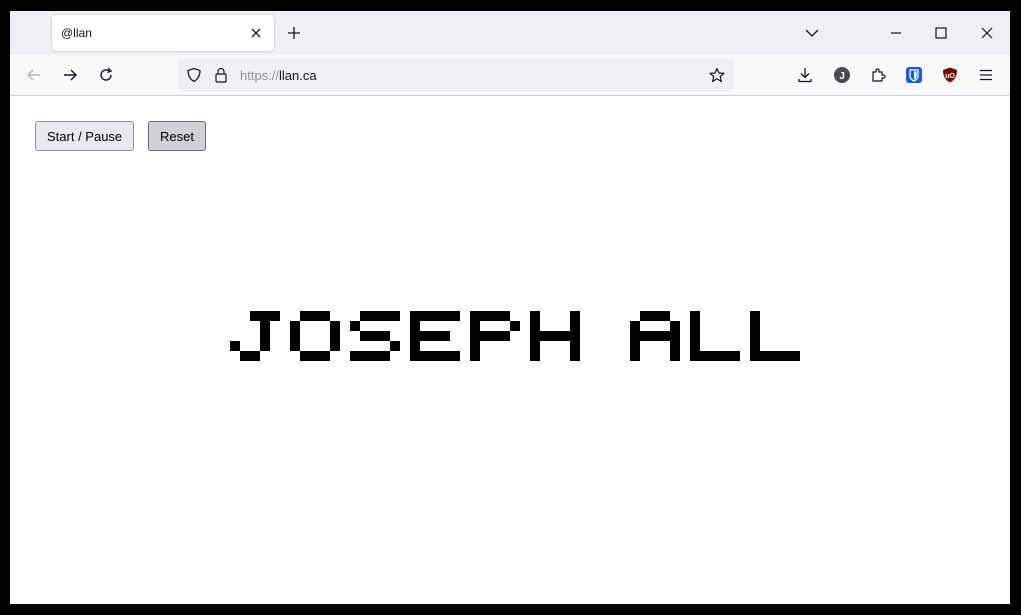  Describe the element at coordinates (715, 336) in the screenshot. I see `pixel-letter-l` at that location.